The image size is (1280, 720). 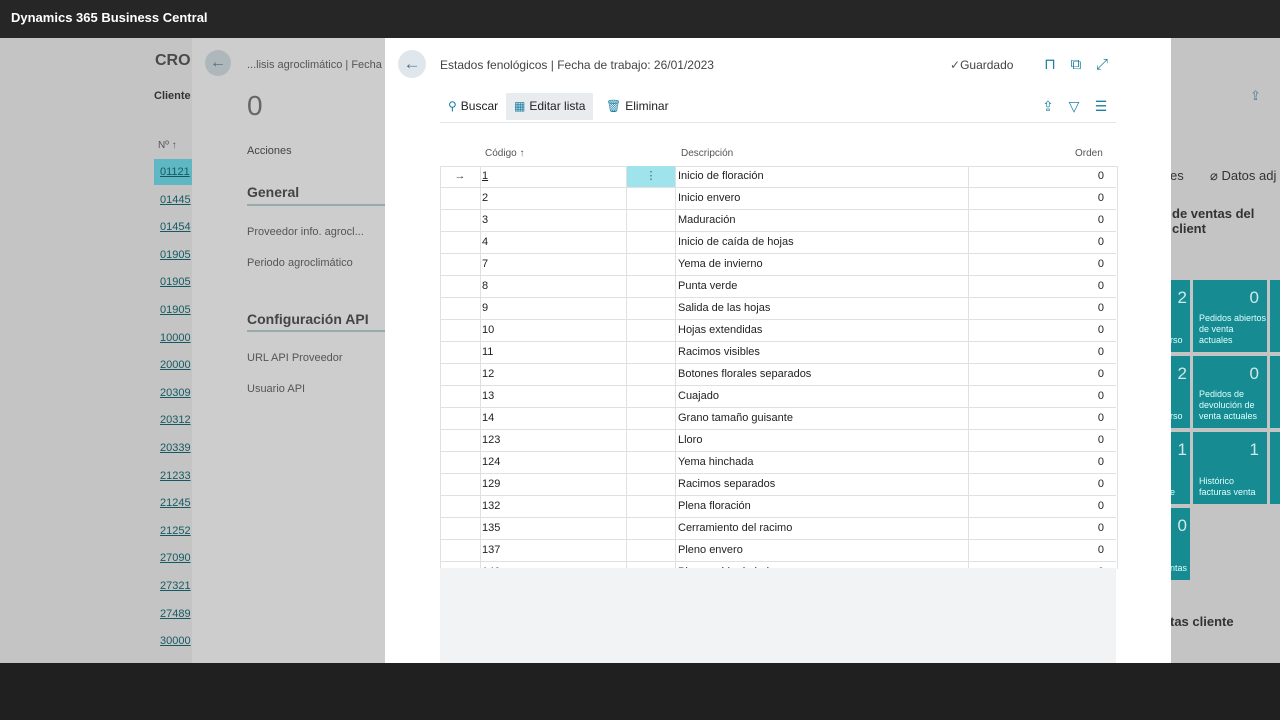 What do you see at coordinates (1102, 65) in the screenshot?
I see `expand-icon: ⤢` at bounding box center [1102, 65].